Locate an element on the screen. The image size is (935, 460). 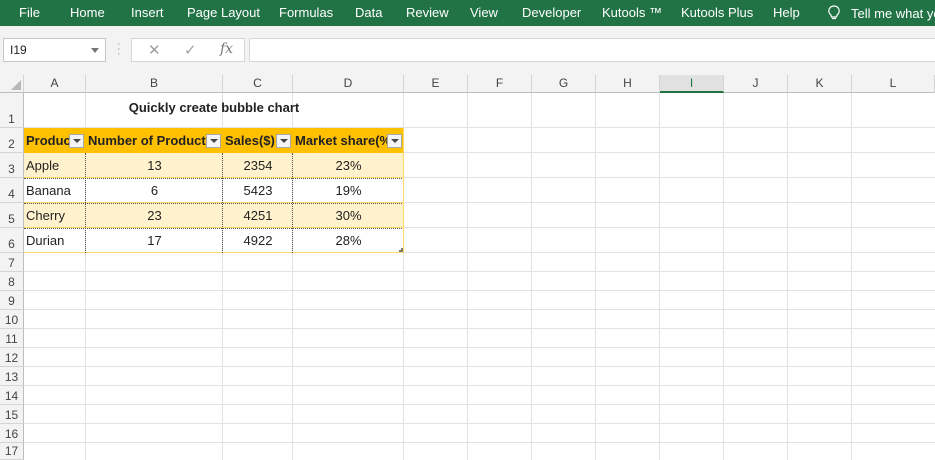
lightbulb-icon is located at coordinates (834, 12).